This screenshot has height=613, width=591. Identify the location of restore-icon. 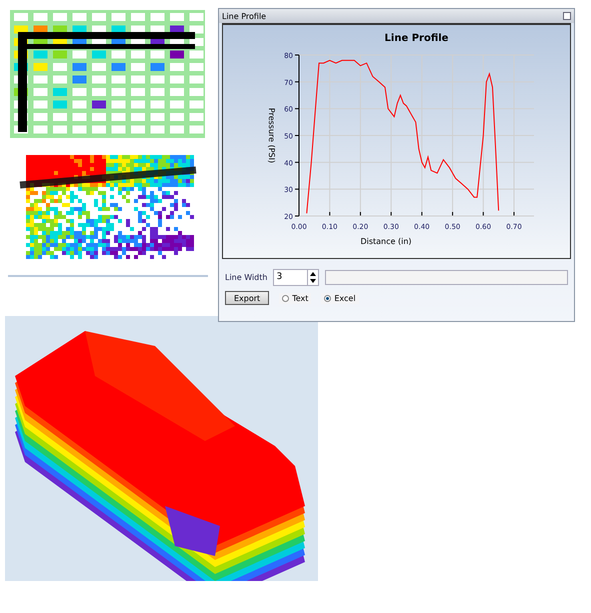
(567, 16).